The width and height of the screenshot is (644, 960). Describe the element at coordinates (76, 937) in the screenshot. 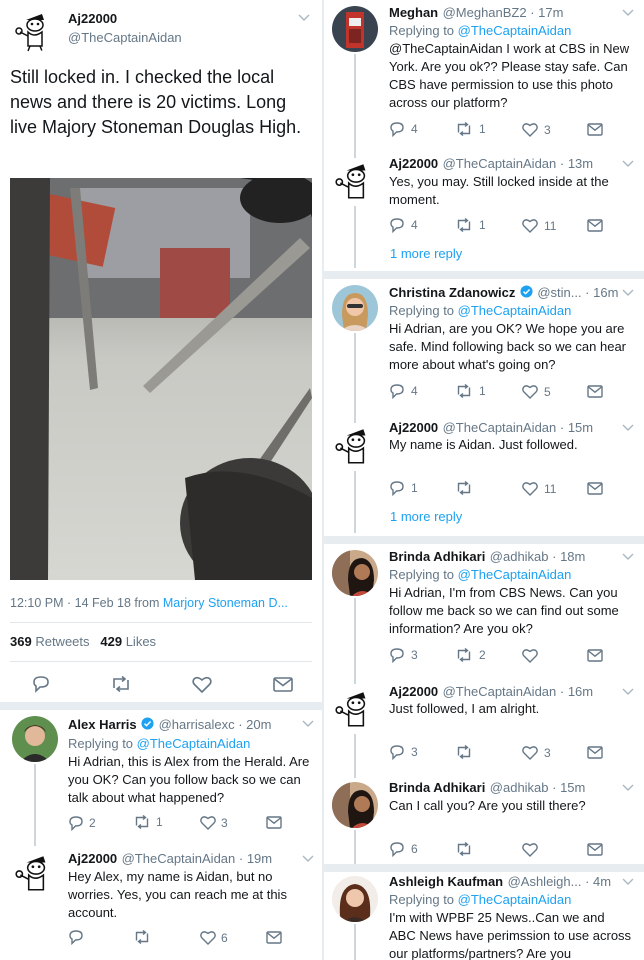

I see `reply-button` at that location.